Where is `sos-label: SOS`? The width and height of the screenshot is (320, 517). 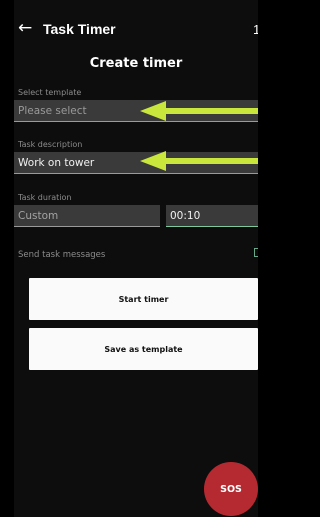
sos-label: SOS is located at coordinates (231, 489).